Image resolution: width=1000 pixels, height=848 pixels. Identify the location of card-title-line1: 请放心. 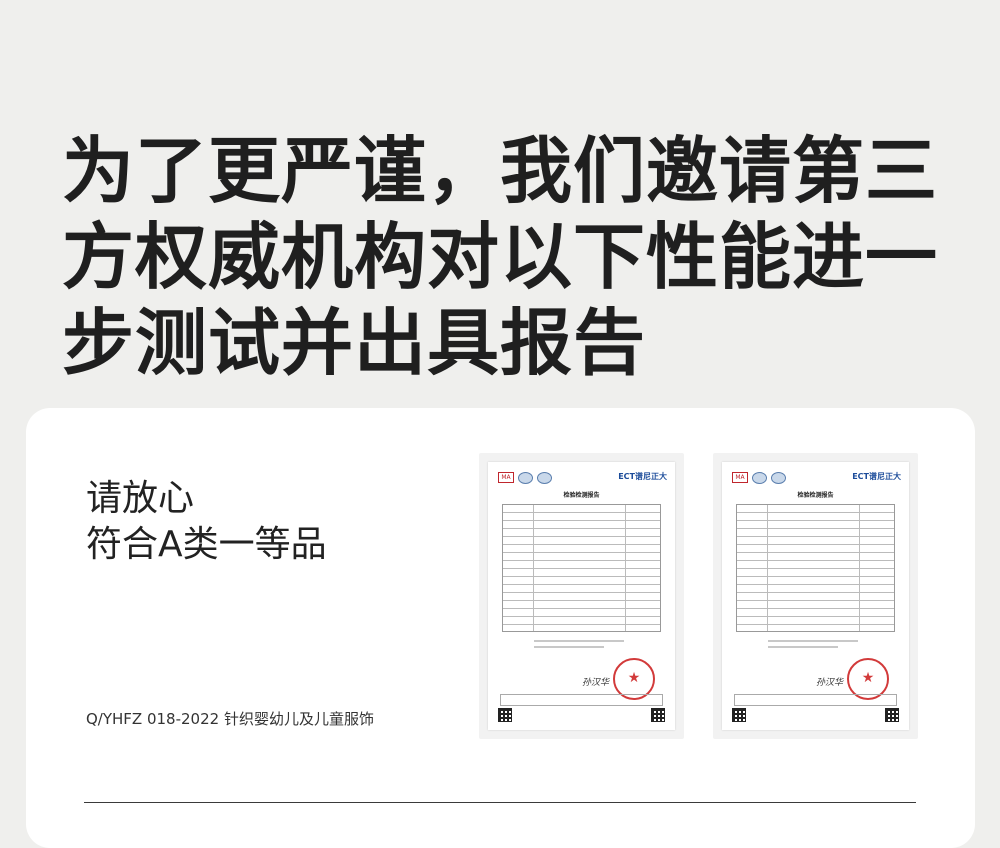
(140, 498).